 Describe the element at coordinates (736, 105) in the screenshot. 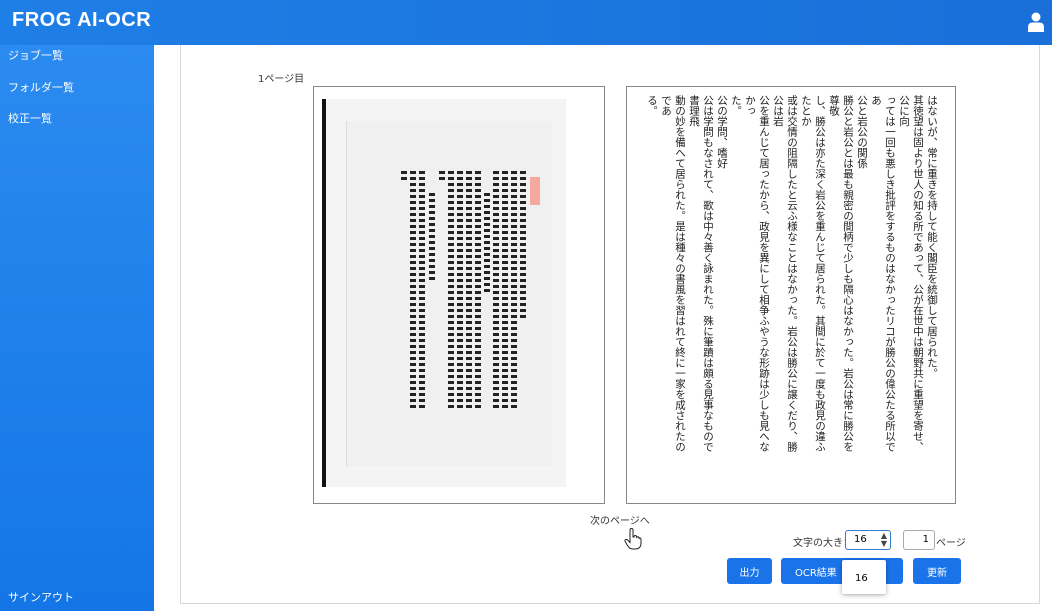

I see `ocr-line: た。` at that location.